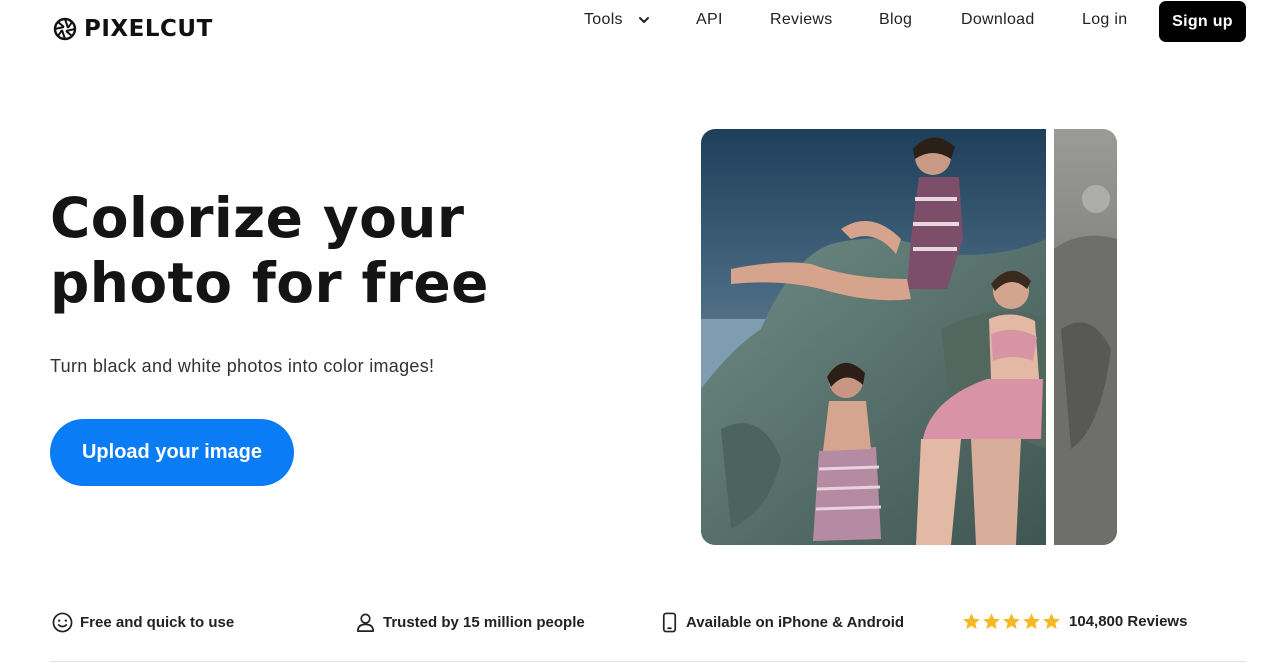 The height and width of the screenshot is (663, 1280). What do you see at coordinates (1128, 621) in the screenshot?
I see `feature-reviews-label: 104,800 Reviews` at bounding box center [1128, 621].